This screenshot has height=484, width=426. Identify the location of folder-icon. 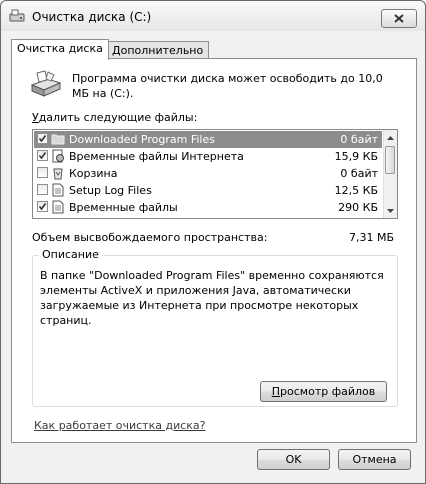
(58, 139).